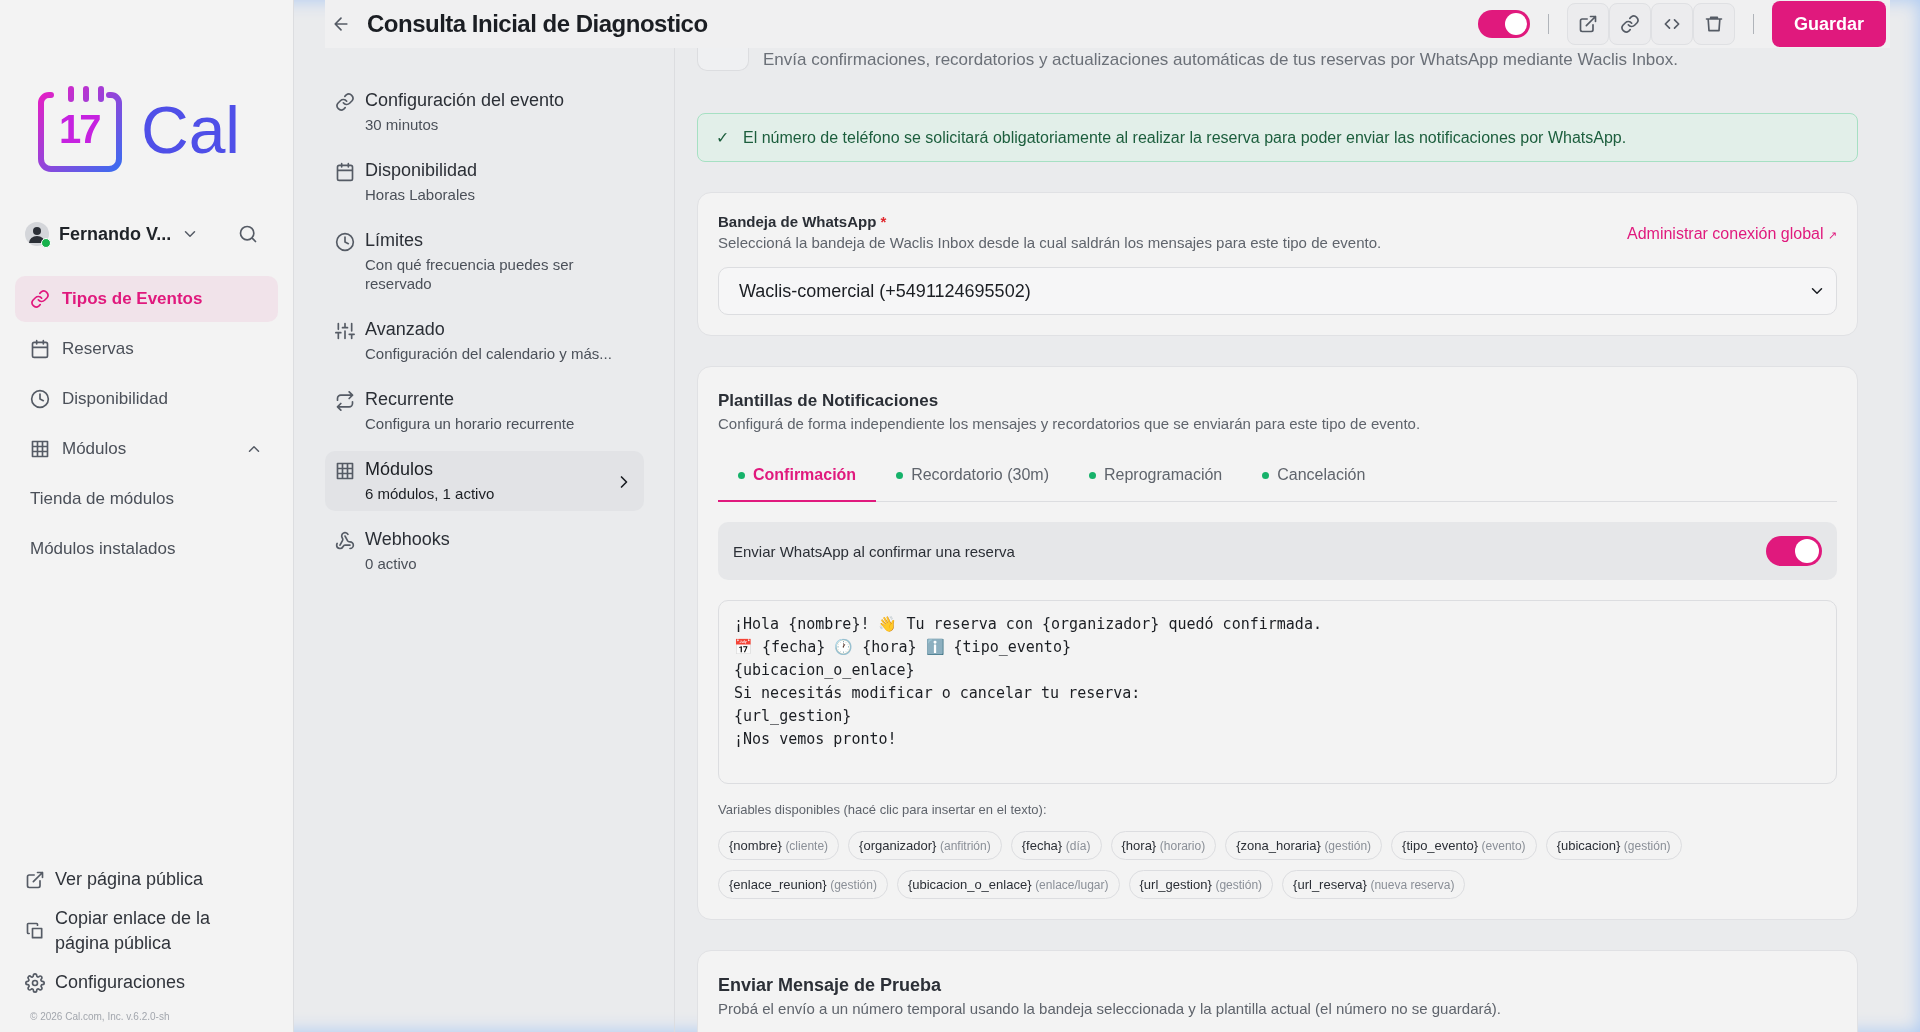 The width and height of the screenshot is (1920, 1032). Describe the element at coordinates (79, 129) in the screenshot. I see `logo-number: 17` at that location.